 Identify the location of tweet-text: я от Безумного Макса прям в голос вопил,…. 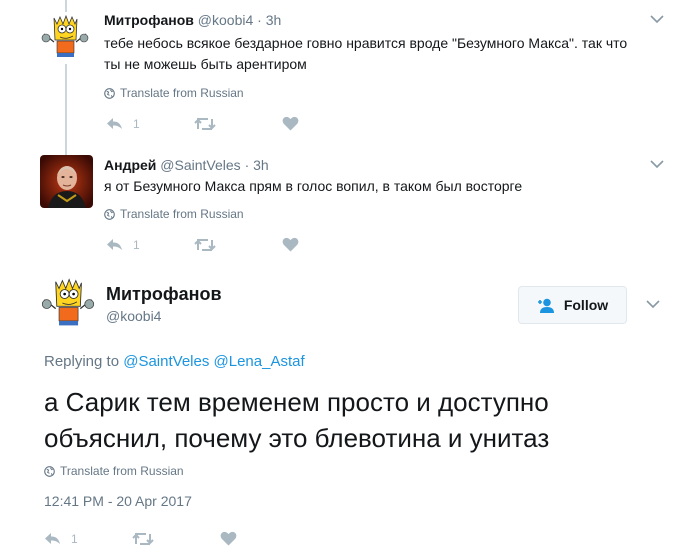
(313, 186).